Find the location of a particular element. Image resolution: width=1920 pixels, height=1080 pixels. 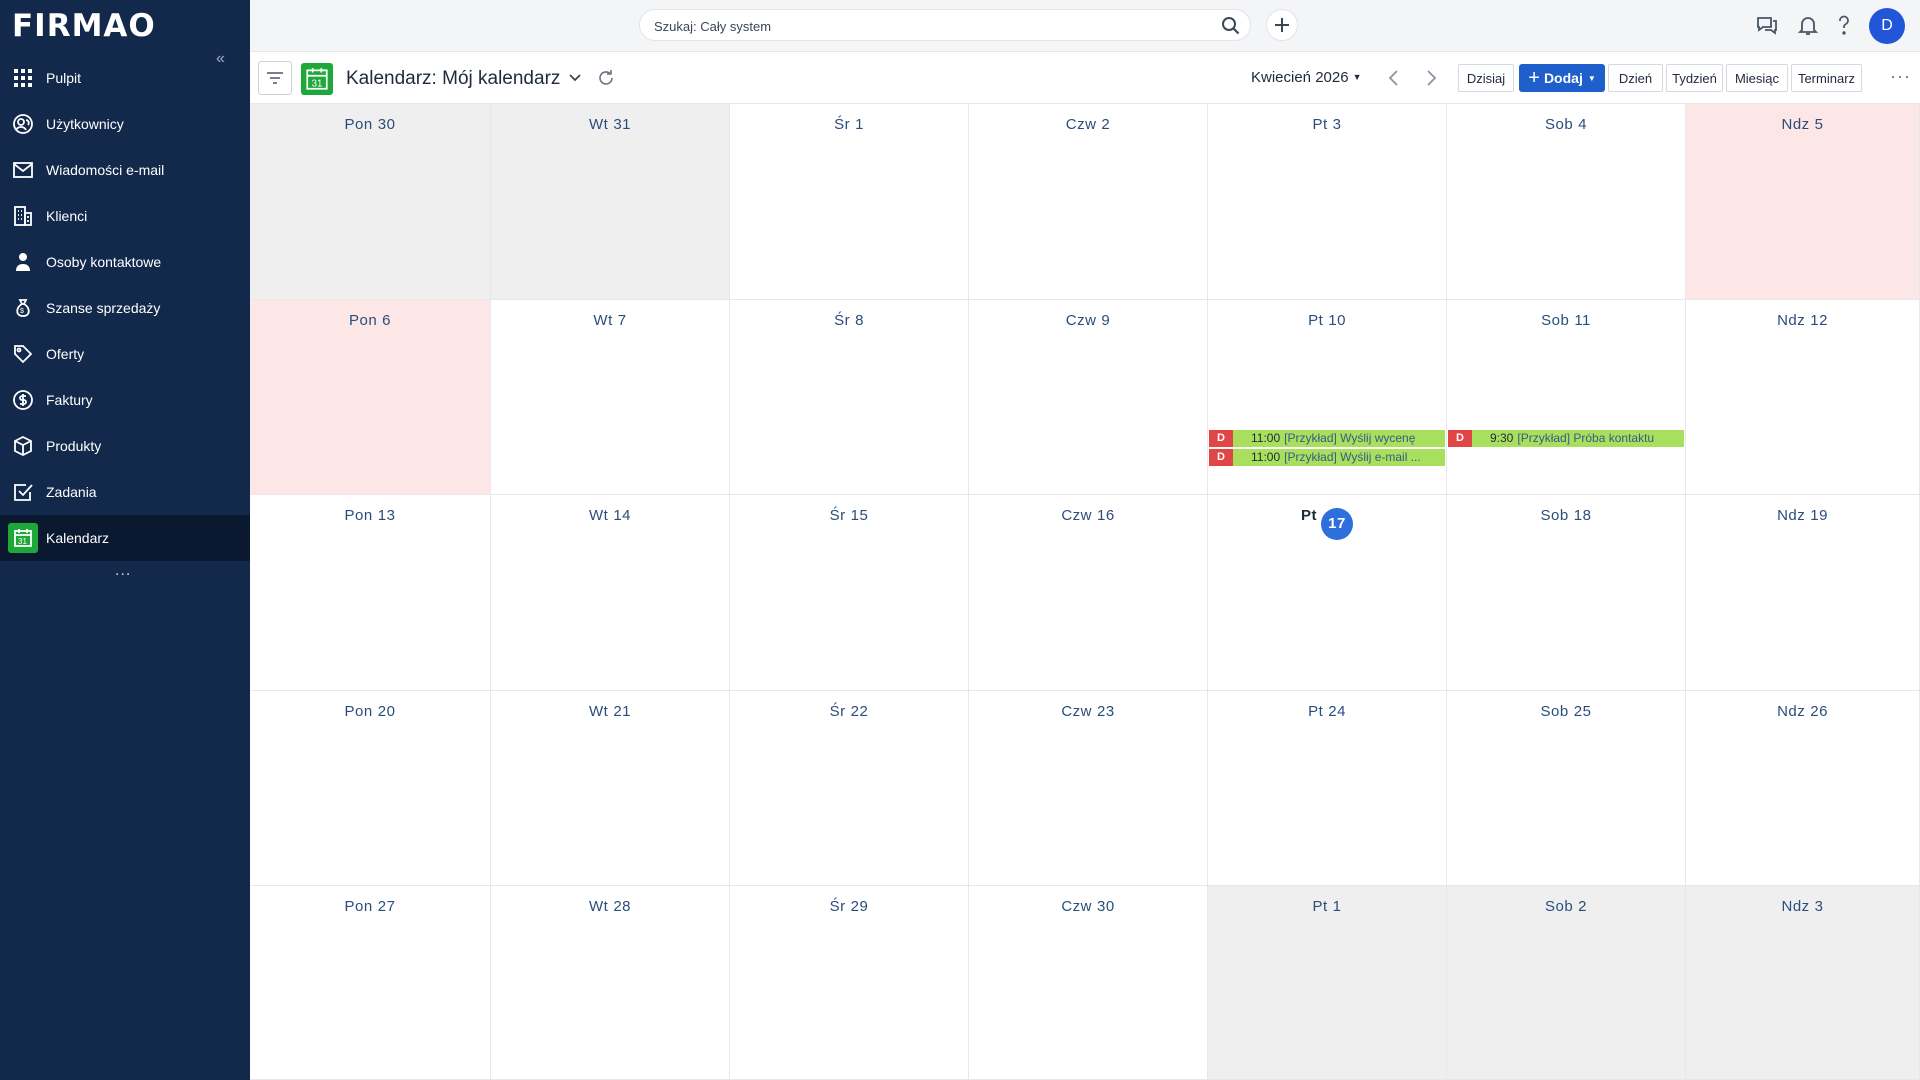

next-month-button is located at coordinates (1431, 78).